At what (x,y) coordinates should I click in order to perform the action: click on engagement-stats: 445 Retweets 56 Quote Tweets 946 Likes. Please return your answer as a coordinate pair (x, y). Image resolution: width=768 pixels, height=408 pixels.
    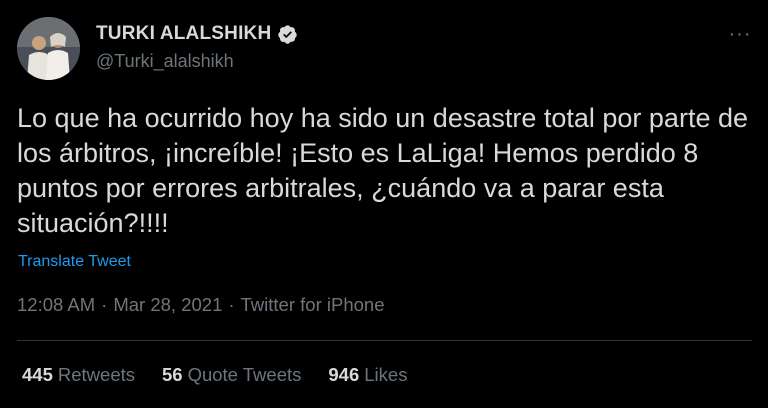
    Looking at the image, I should click on (214, 375).